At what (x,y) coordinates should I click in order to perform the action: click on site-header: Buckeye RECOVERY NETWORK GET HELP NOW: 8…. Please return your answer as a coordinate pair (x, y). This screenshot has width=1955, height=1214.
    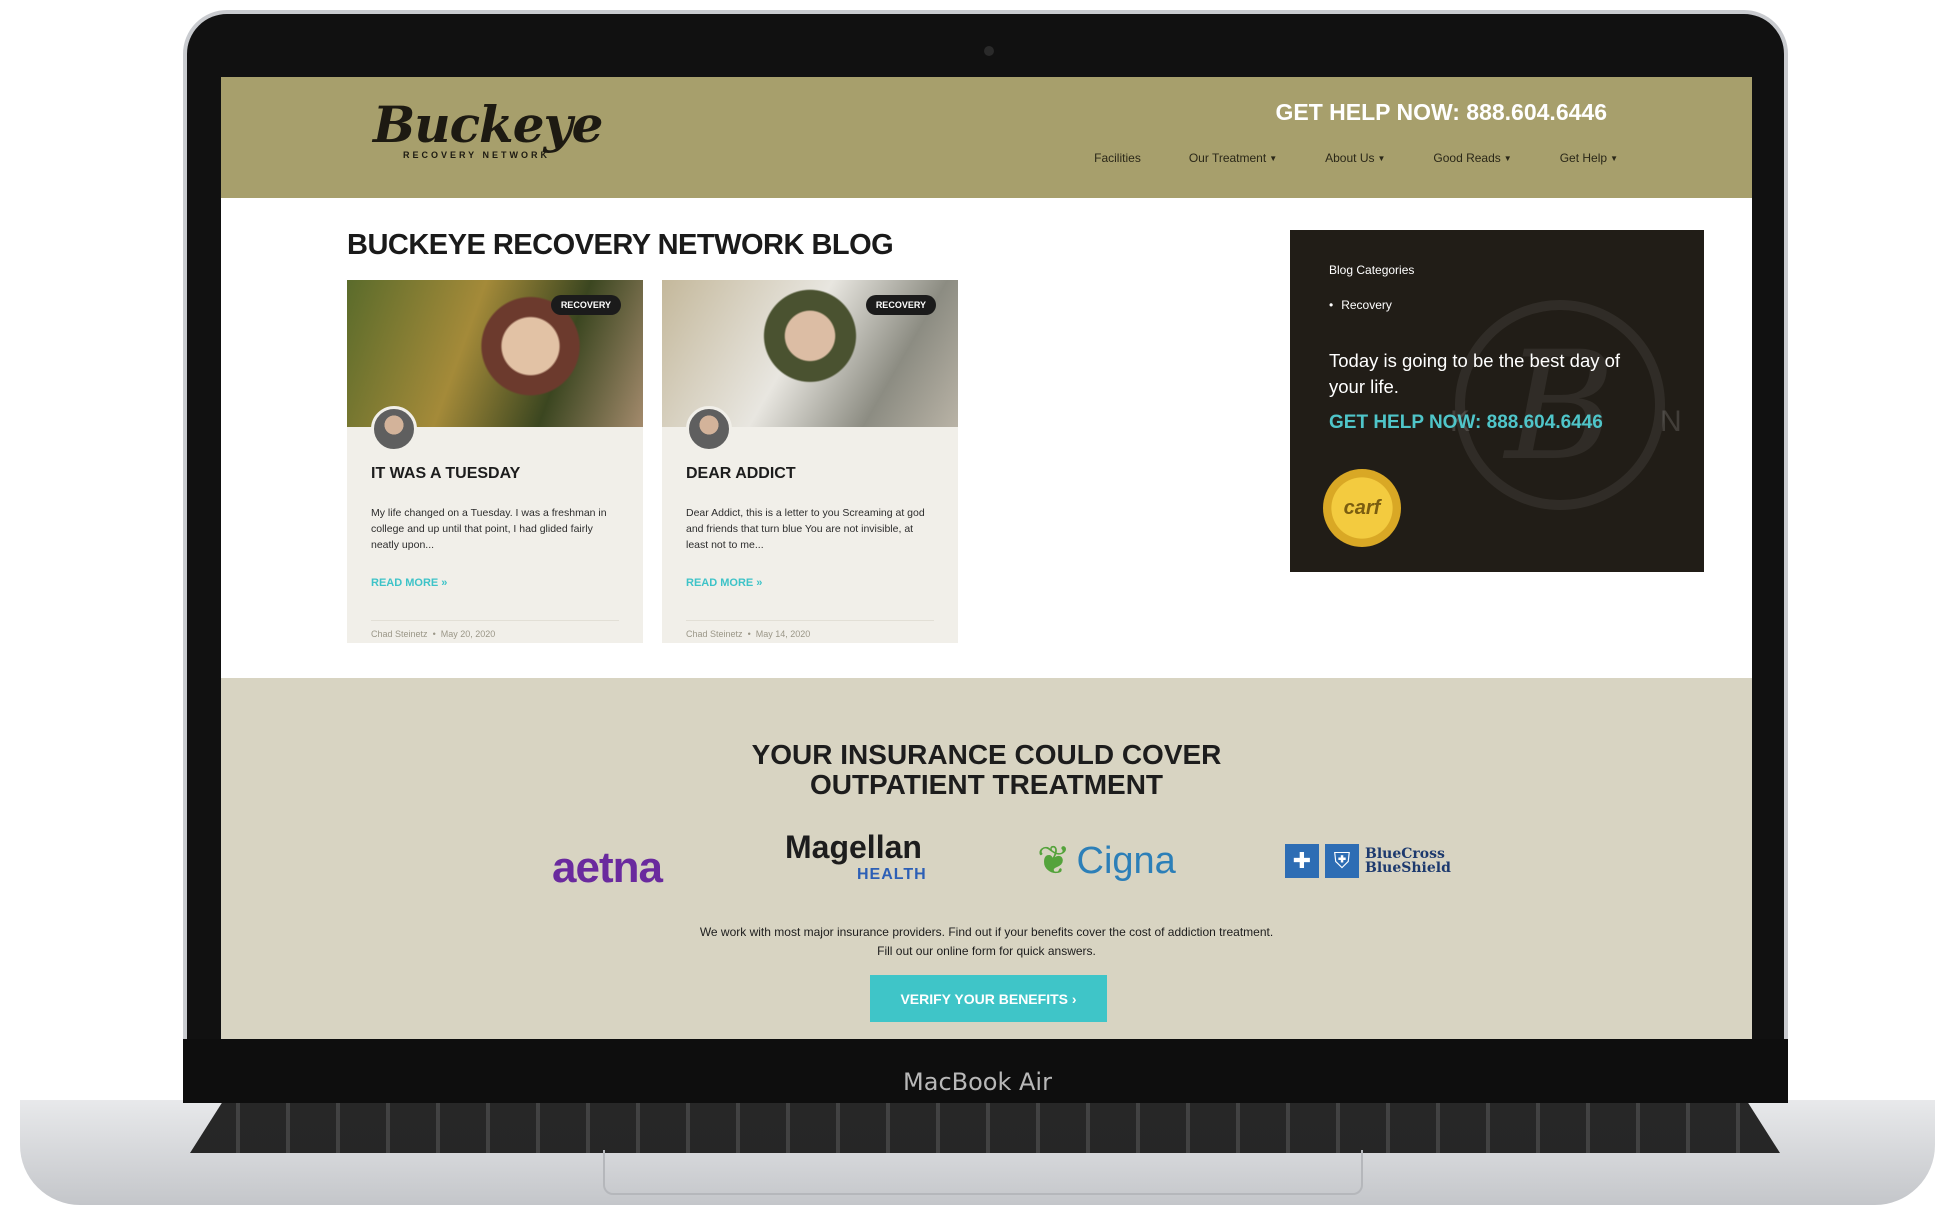
    Looking at the image, I should click on (986, 137).